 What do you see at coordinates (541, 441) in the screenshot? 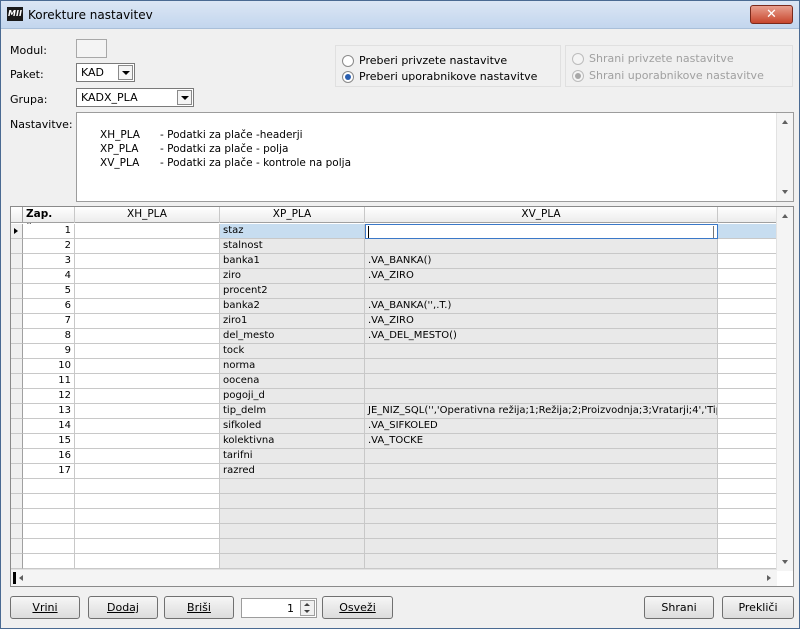
I see `cell-xv: .VA_TOCKE` at bounding box center [541, 441].